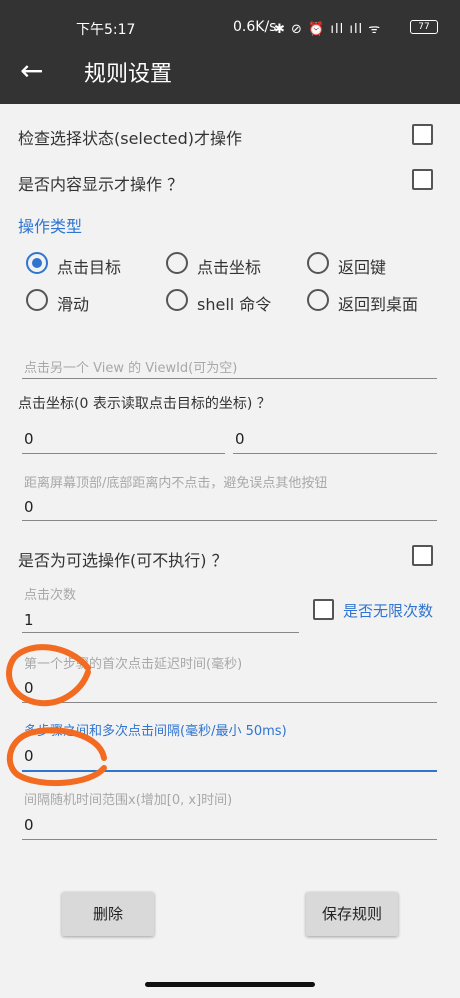 The image size is (460, 998). What do you see at coordinates (128, 74) in the screenshot?
I see `page-title: 规则设置` at bounding box center [128, 74].